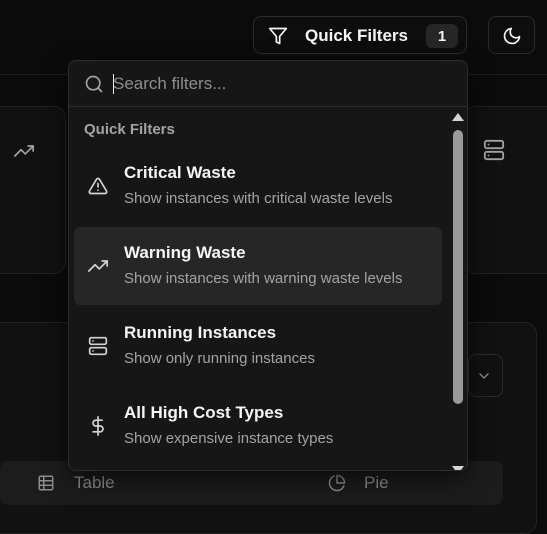 This screenshot has width=547, height=534. What do you see at coordinates (229, 438) in the screenshot?
I see `filter-item-description: Show expensive instance types` at bounding box center [229, 438].